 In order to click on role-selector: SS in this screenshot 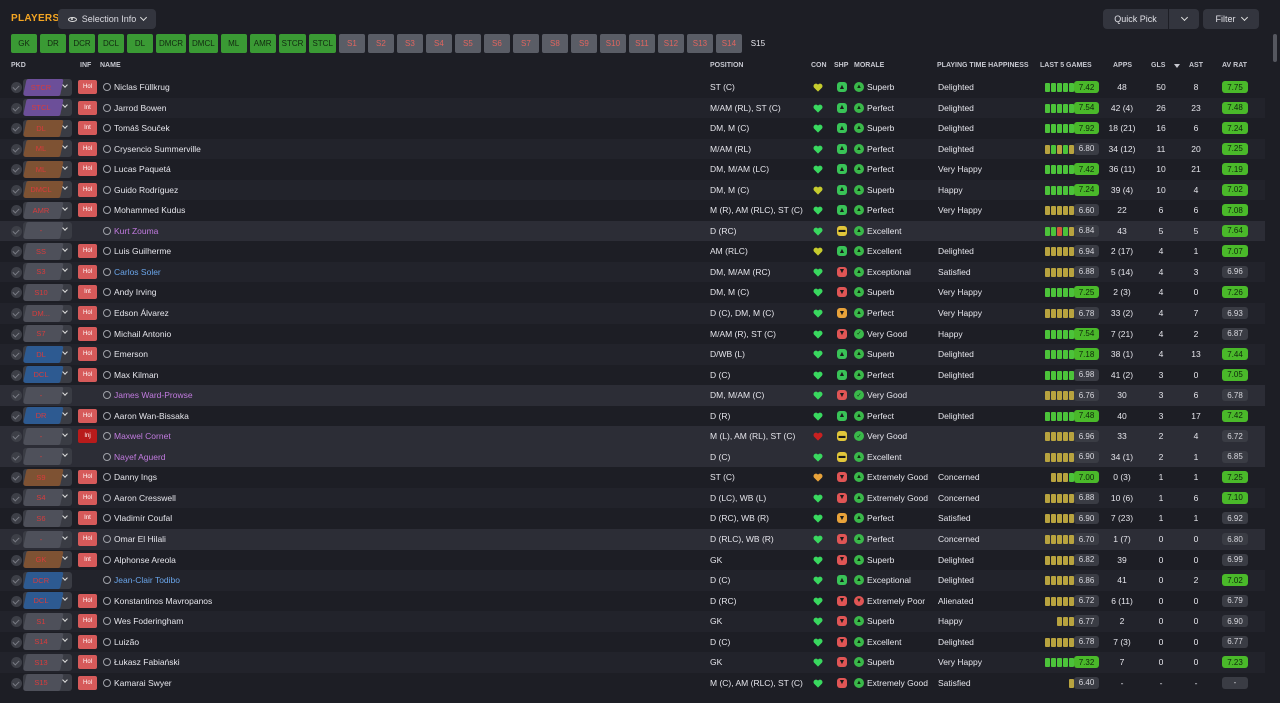, I will do `click(47, 251)`.